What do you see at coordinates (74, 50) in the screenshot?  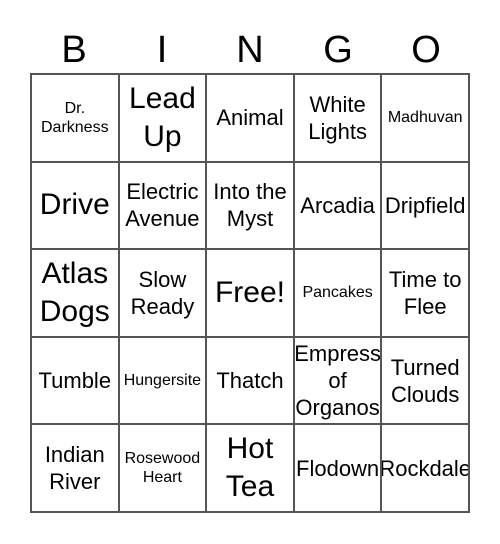 I see `header-letter-b: B` at bounding box center [74, 50].